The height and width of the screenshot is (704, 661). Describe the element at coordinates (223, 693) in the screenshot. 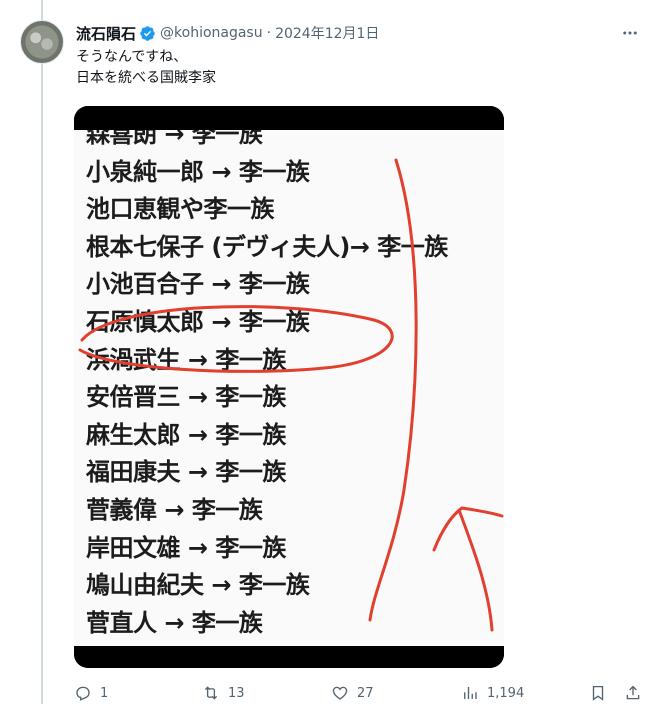

I see `retweet-button: 13` at that location.